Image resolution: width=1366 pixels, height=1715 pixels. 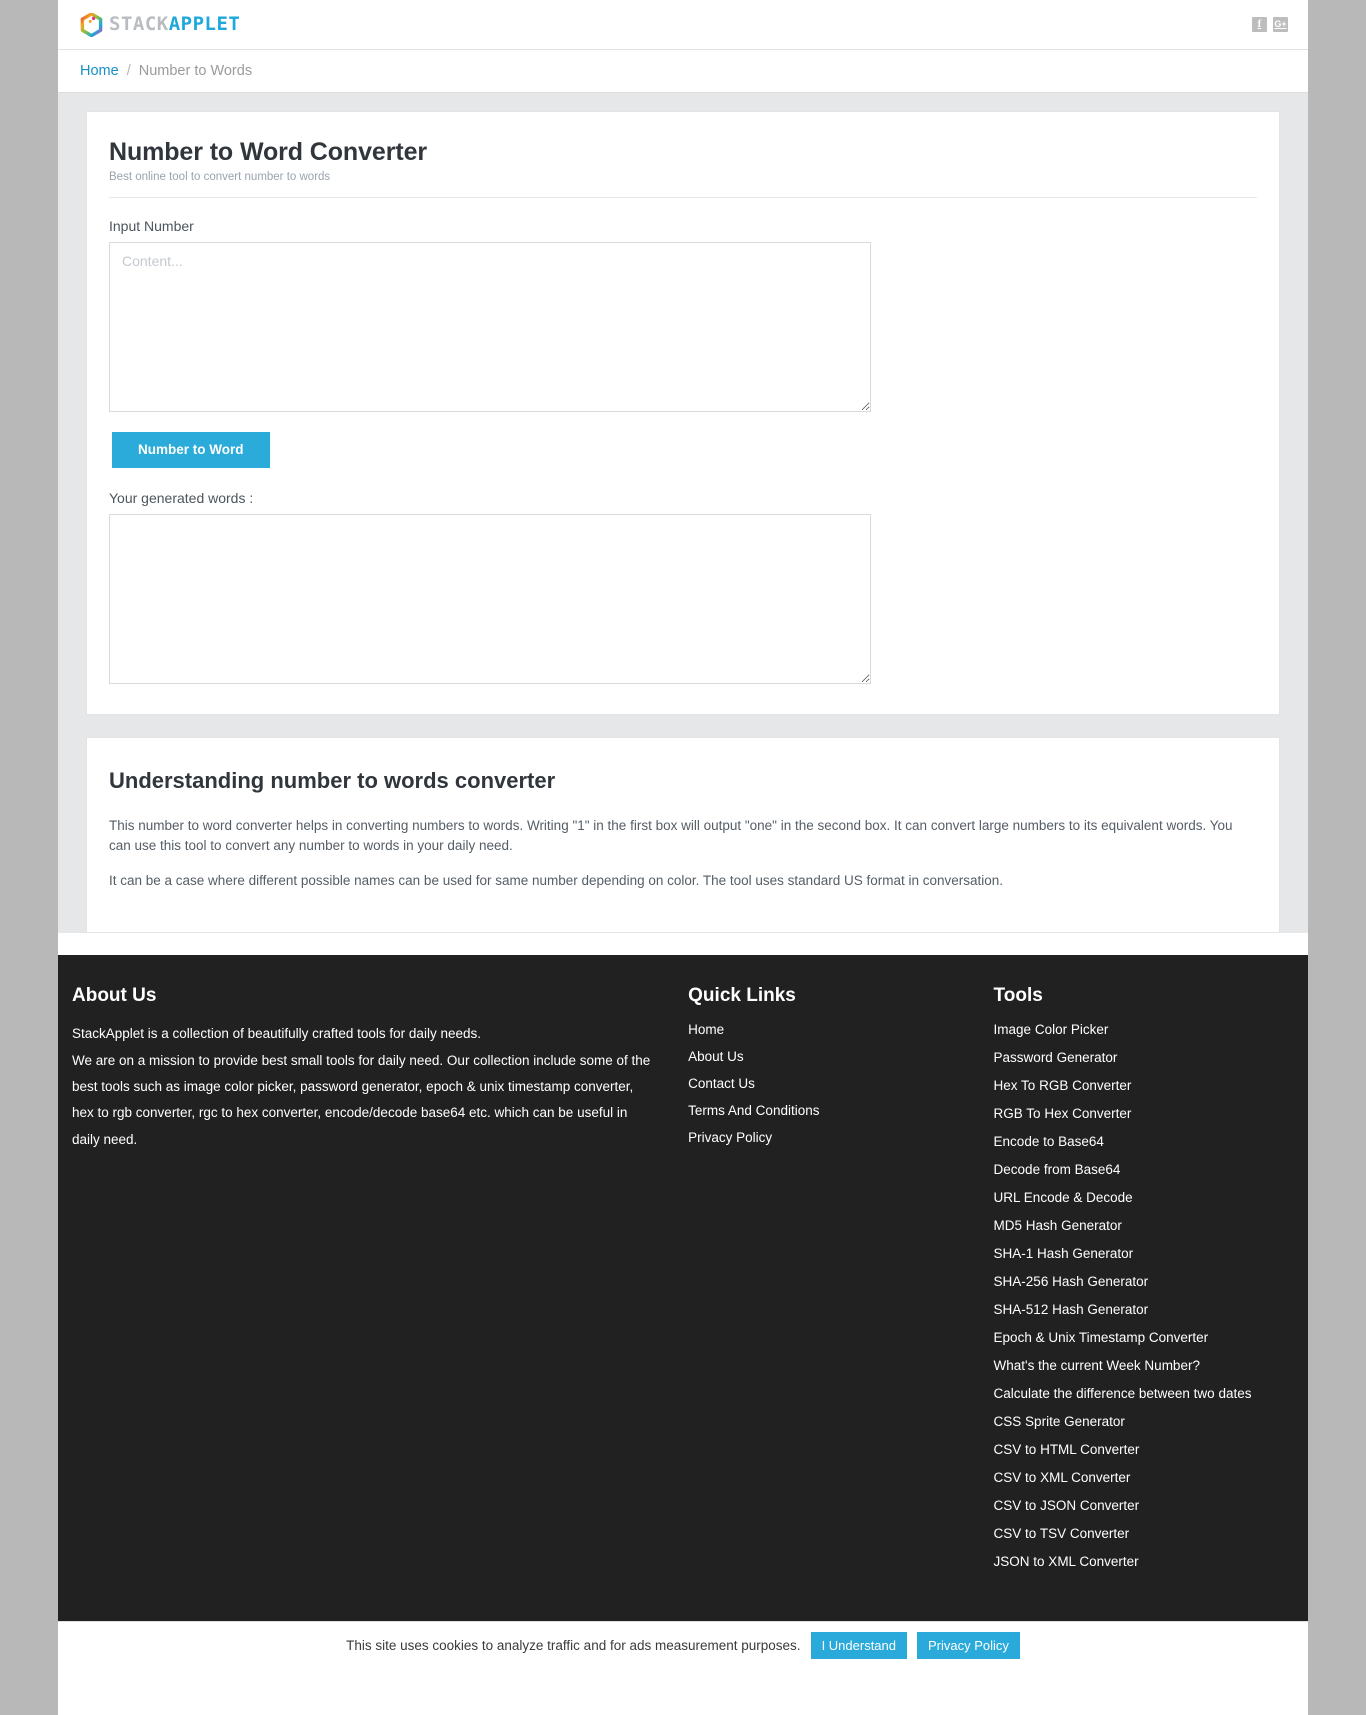 I want to click on footer-quick-link-2: Contact Us, so click(x=721, y=1083).